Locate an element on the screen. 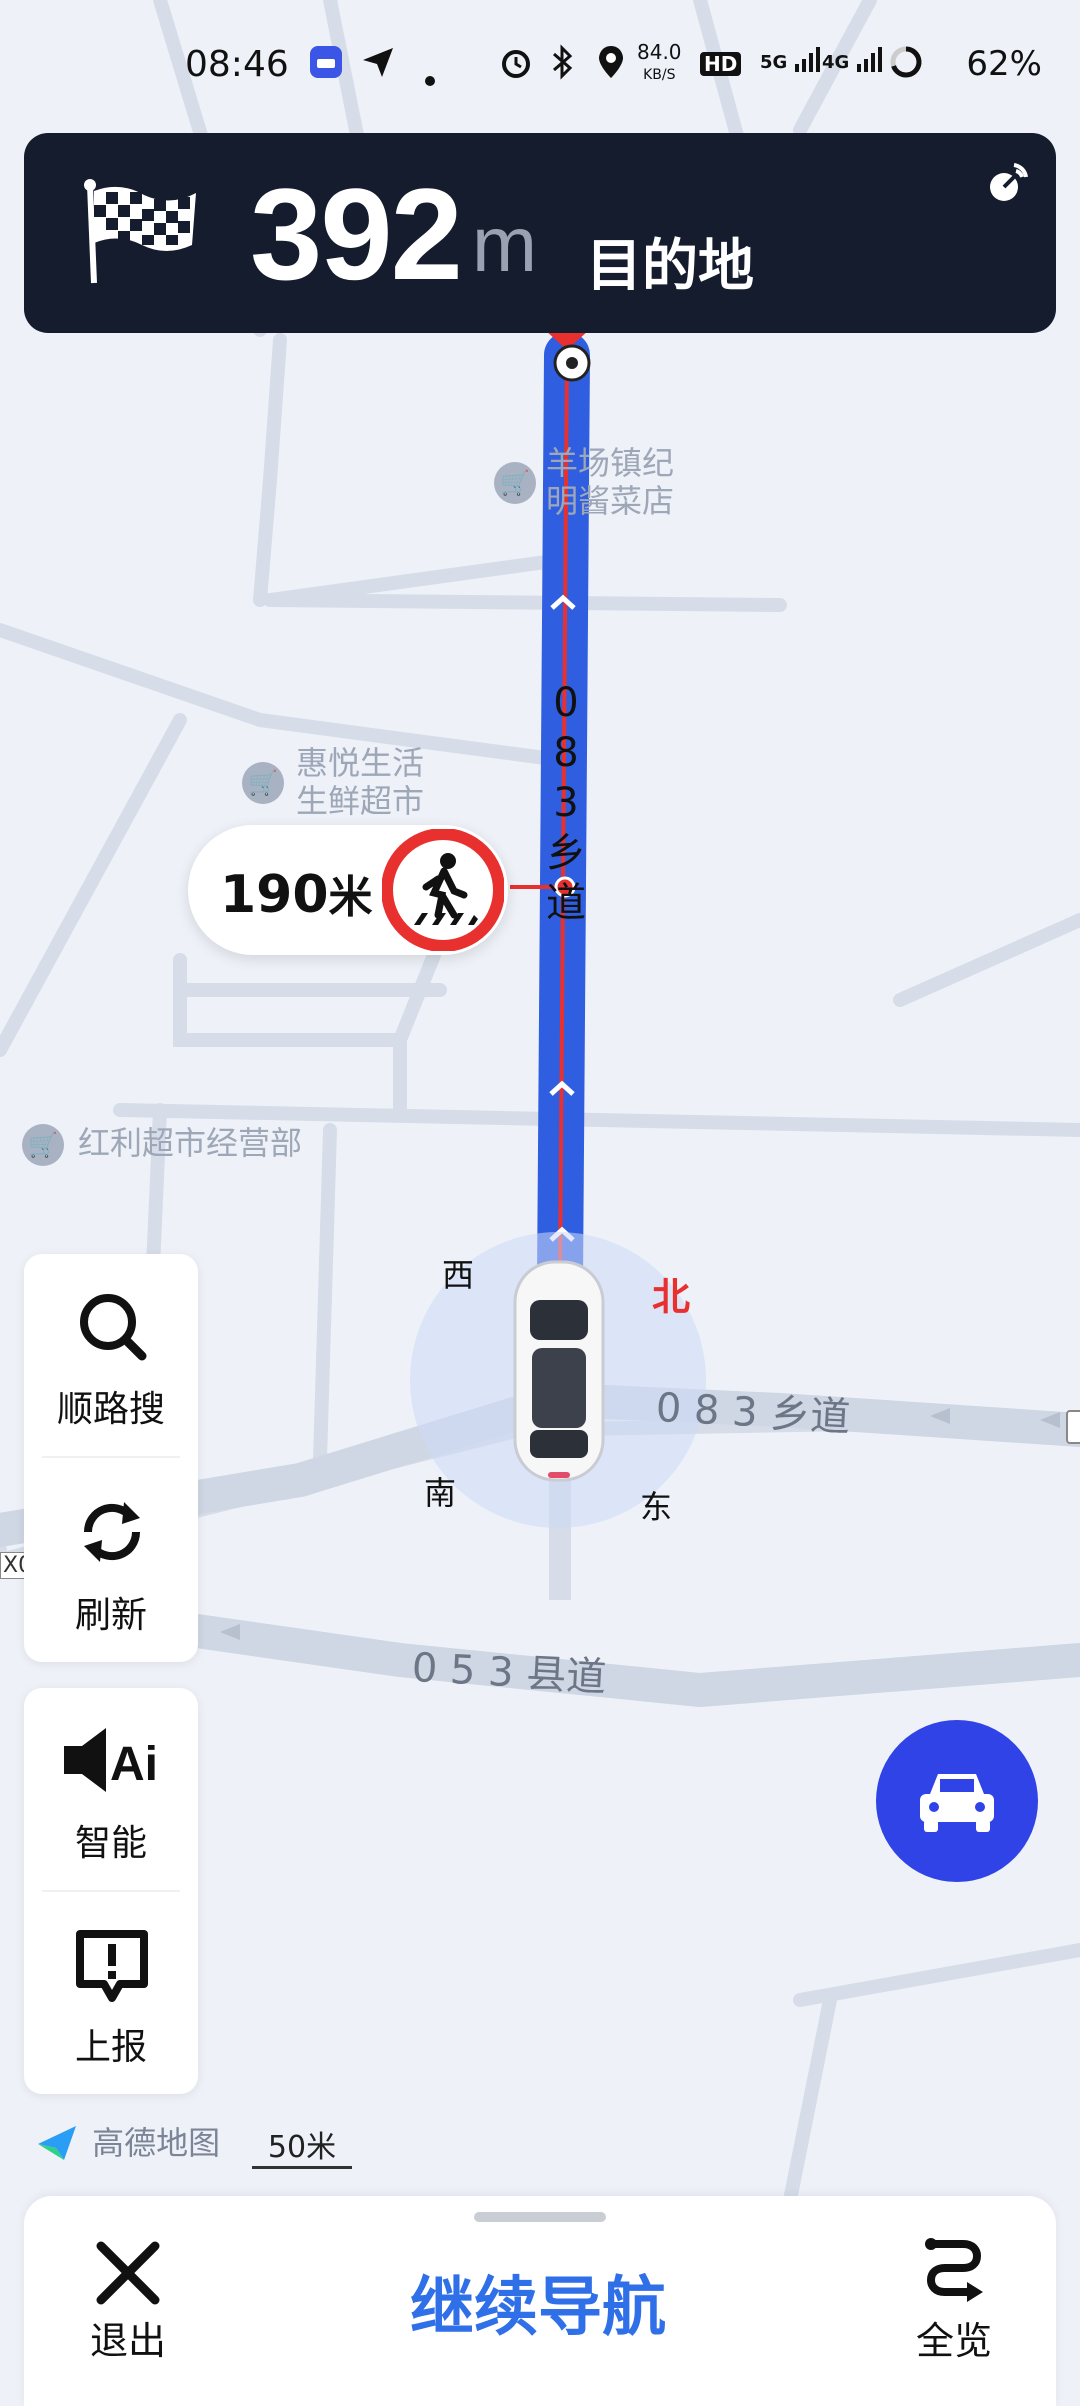 The width and height of the screenshot is (1080, 2406). hd-icon: HD is located at coordinates (721, 64).